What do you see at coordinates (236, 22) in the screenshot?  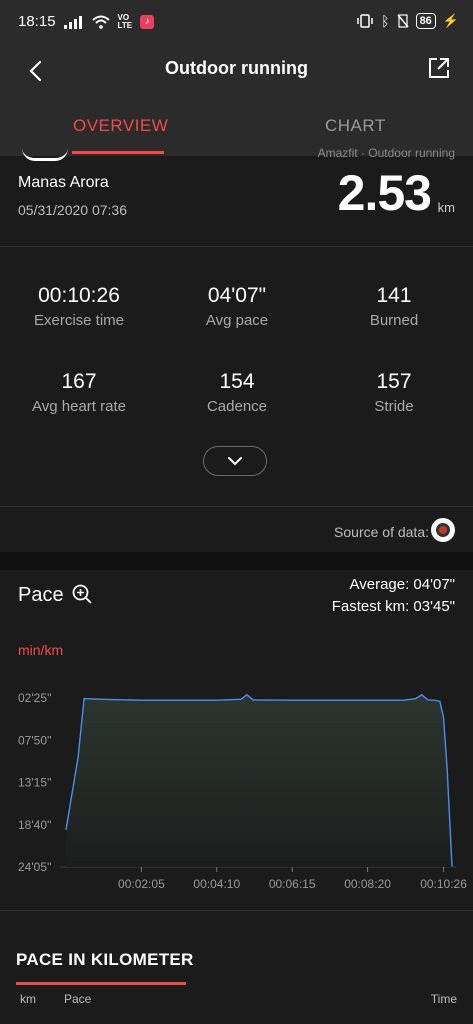 I see `status-bar: 18:15 VO LTE ♪ ᛒ 86 ⚡` at bounding box center [236, 22].